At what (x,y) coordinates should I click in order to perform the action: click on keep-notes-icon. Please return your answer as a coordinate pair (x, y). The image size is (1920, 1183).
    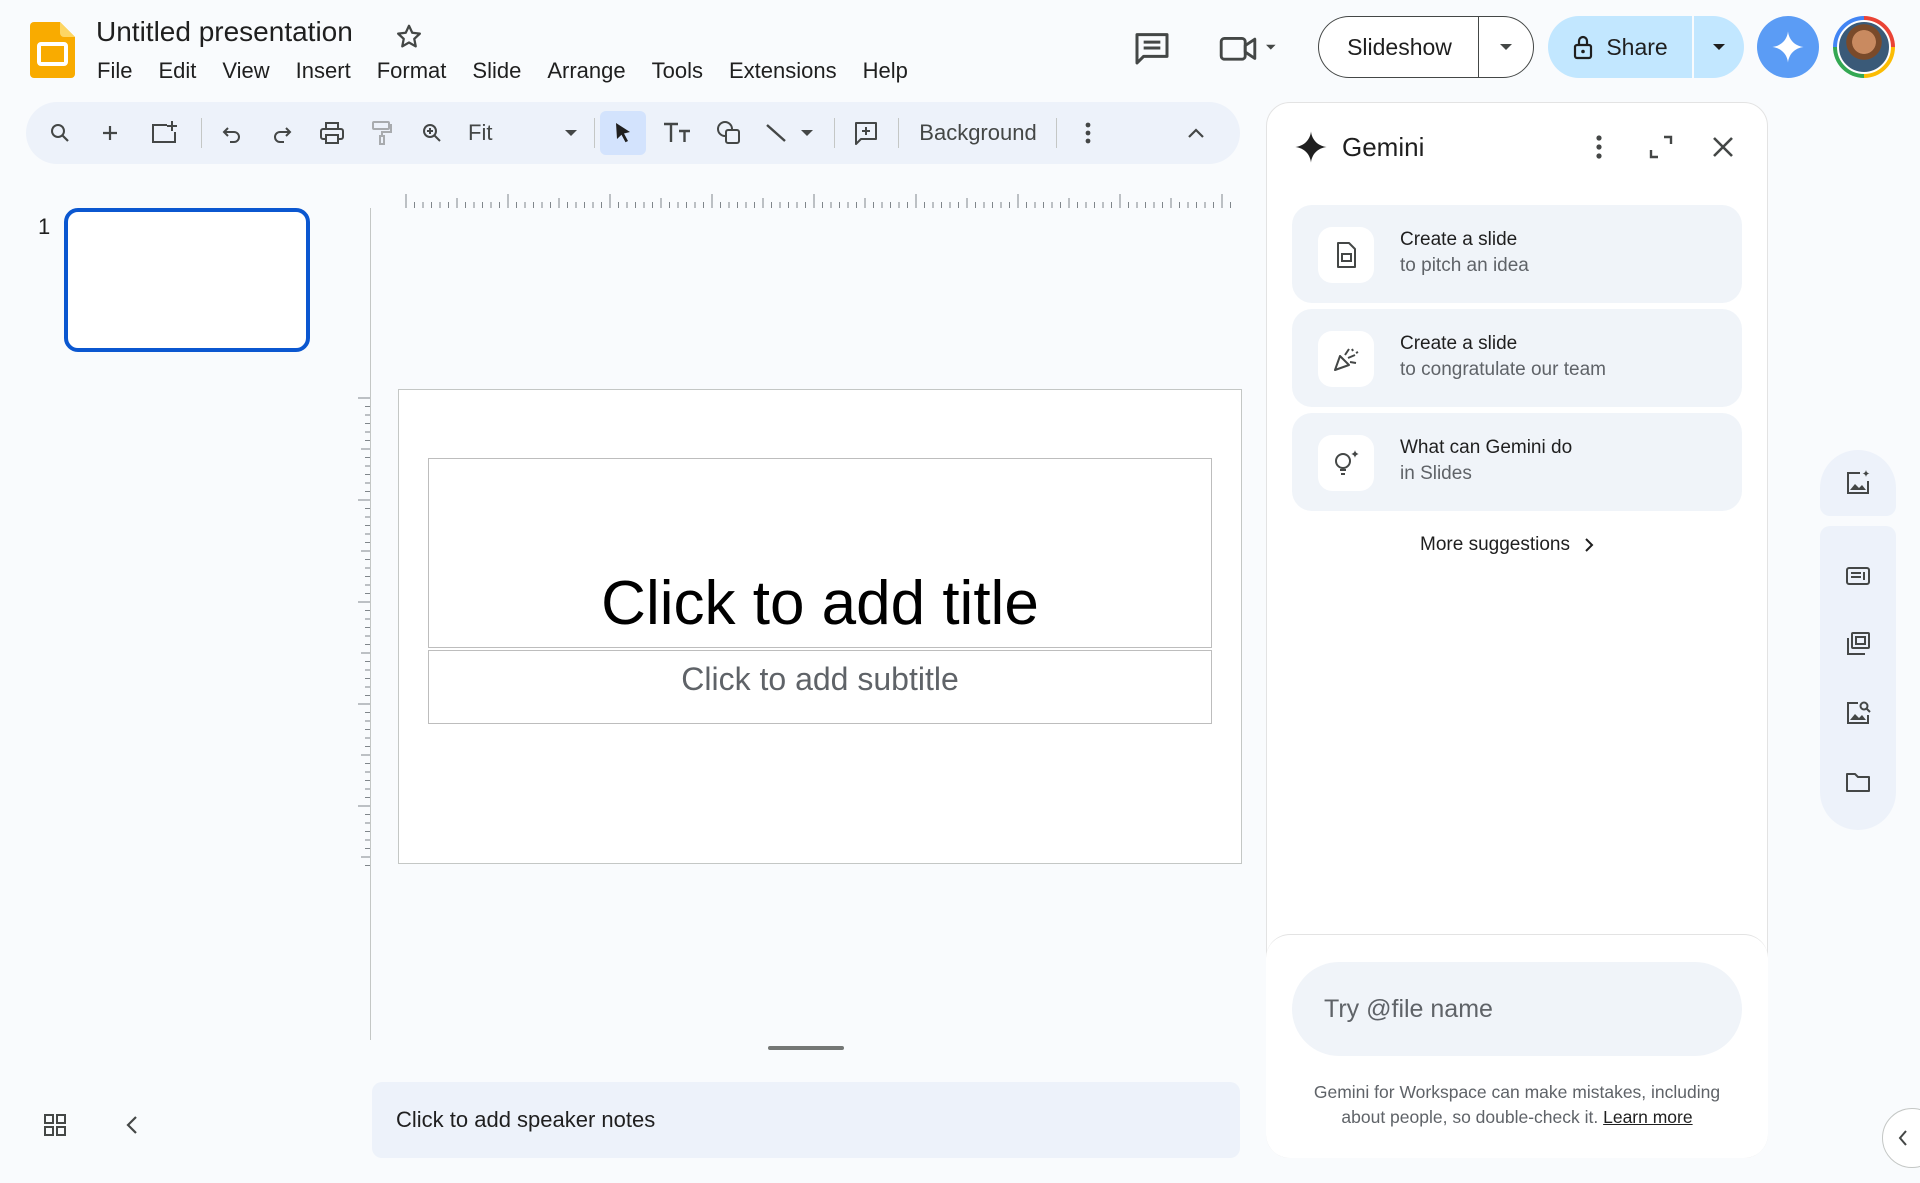
    Looking at the image, I should click on (1858, 576).